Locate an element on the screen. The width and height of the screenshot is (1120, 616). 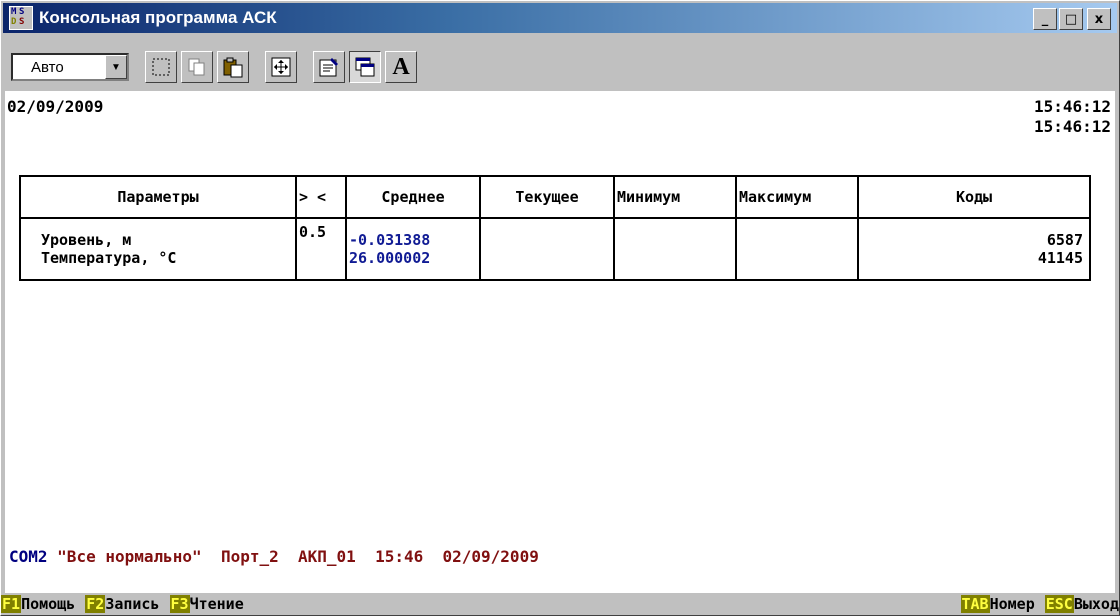
fkey-esc: ESC is located at coordinates (1059, 604).